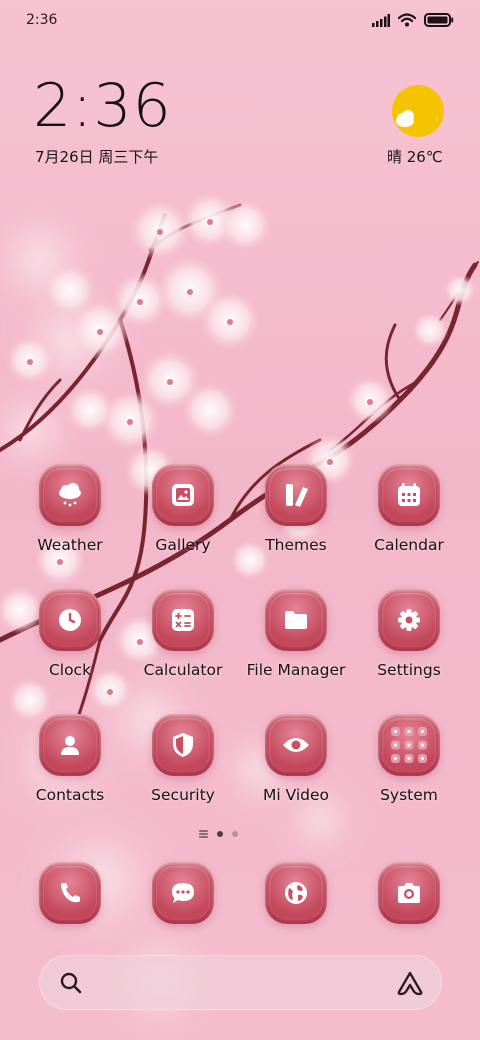  Describe the element at coordinates (409, 745) in the screenshot. I see `app-folder-icon` at that location.